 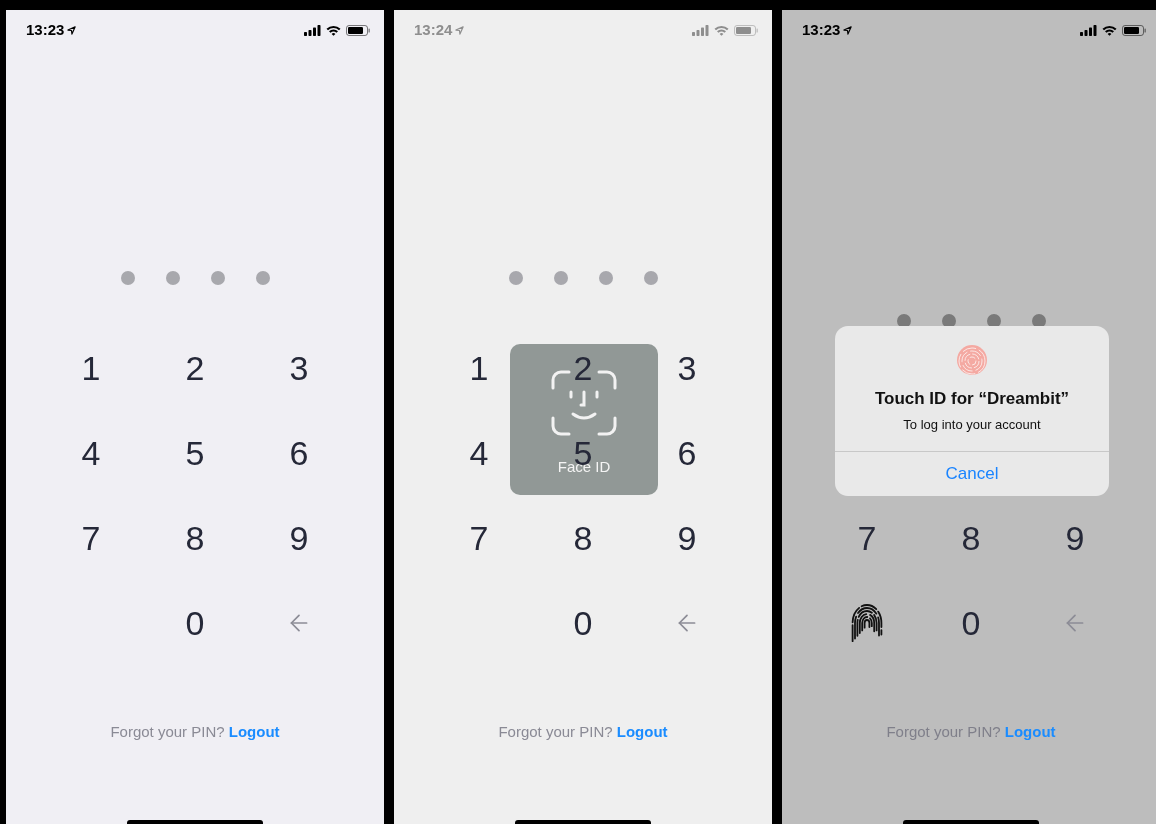 I want to click on alert-message: To log into your account, so click(x=972, y=424).